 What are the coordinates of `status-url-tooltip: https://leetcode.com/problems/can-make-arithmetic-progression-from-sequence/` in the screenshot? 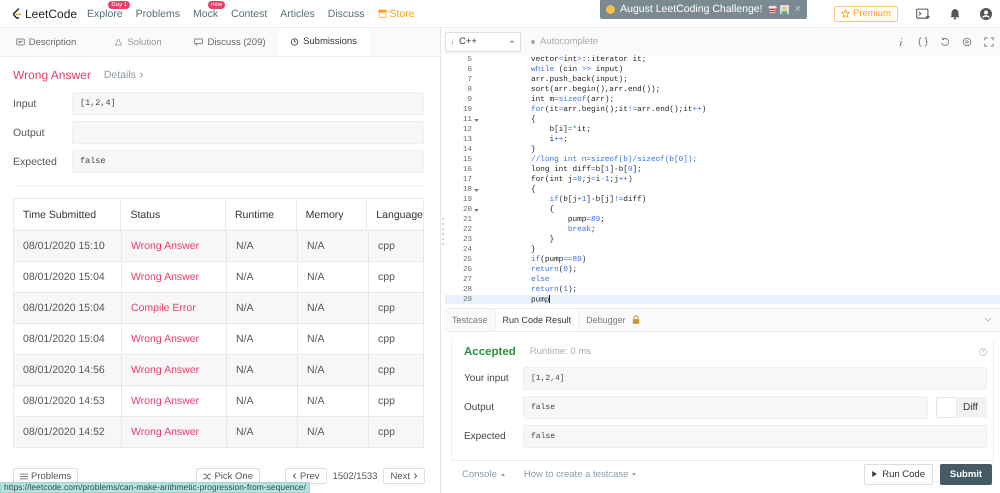 It's located at (155, 487).